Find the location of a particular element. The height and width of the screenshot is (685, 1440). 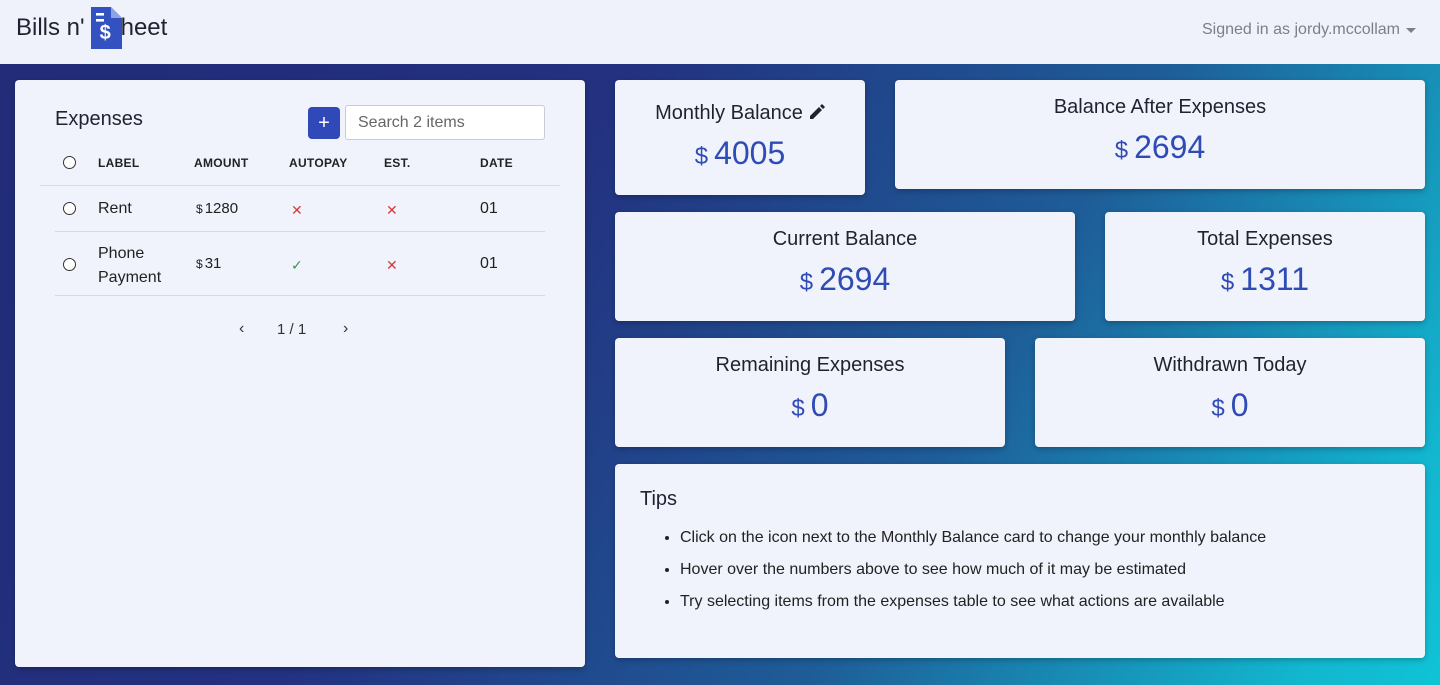

user-menu-dropdown: Signed in as jordy.mccollam is located at coordinates (1309, 30).